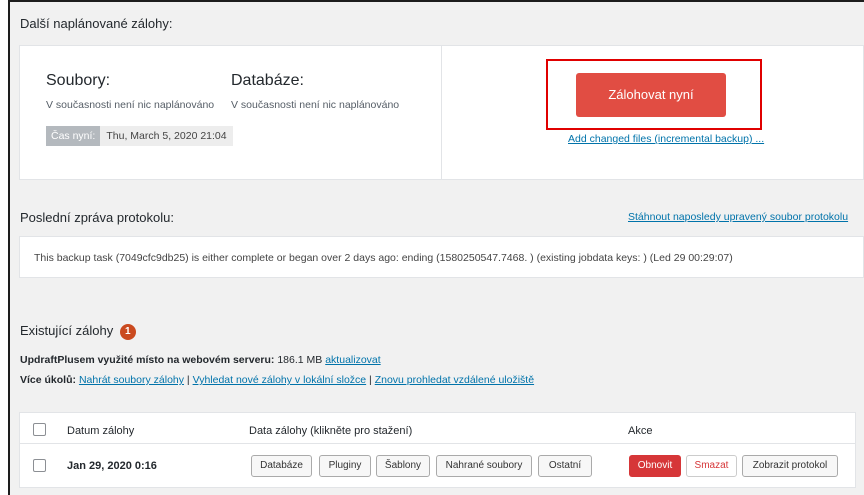 Image resolution: width=864 pixels, height=495 pixels. I want to click on log-title: Poslední zpráva protokolu:, so click(97, 217).